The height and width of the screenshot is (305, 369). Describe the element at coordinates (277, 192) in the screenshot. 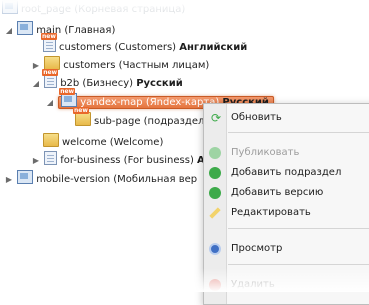

I see `menu-item-label: Добавить версию` at that location.